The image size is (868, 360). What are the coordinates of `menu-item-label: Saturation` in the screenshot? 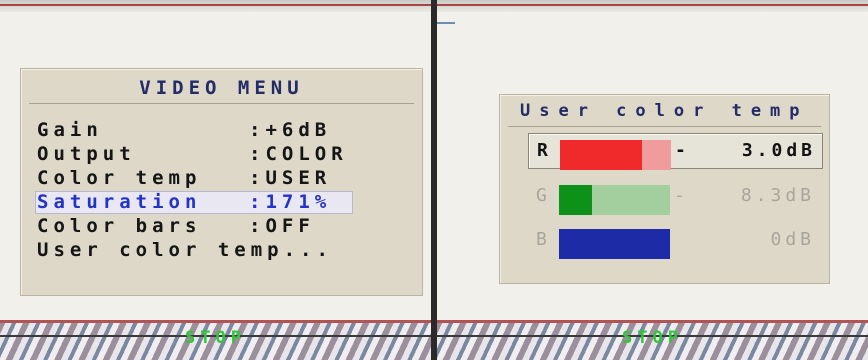 It's located at (119, 202).